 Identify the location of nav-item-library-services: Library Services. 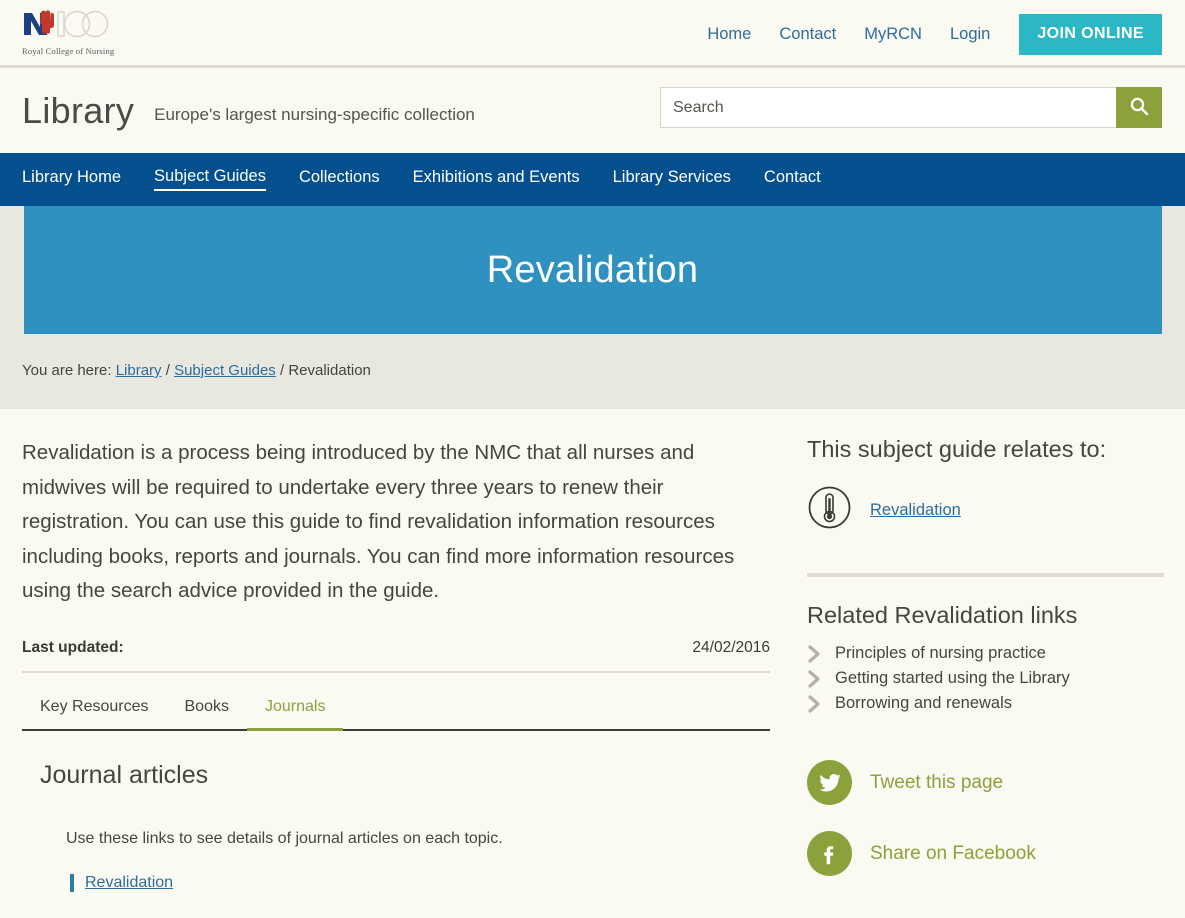
(672, 180).